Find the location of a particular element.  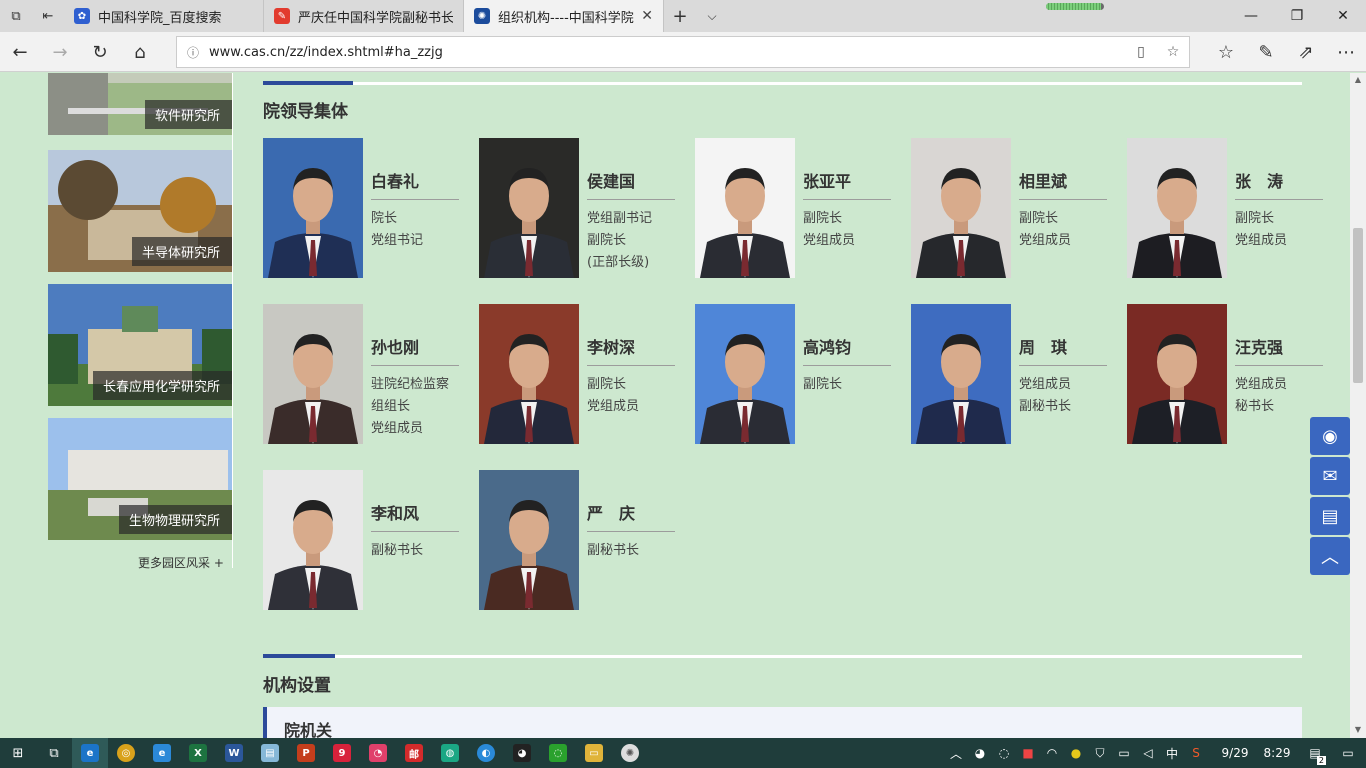

leader-card: 李树深 副院长 党组成员 is located at coordinates (577, 374).